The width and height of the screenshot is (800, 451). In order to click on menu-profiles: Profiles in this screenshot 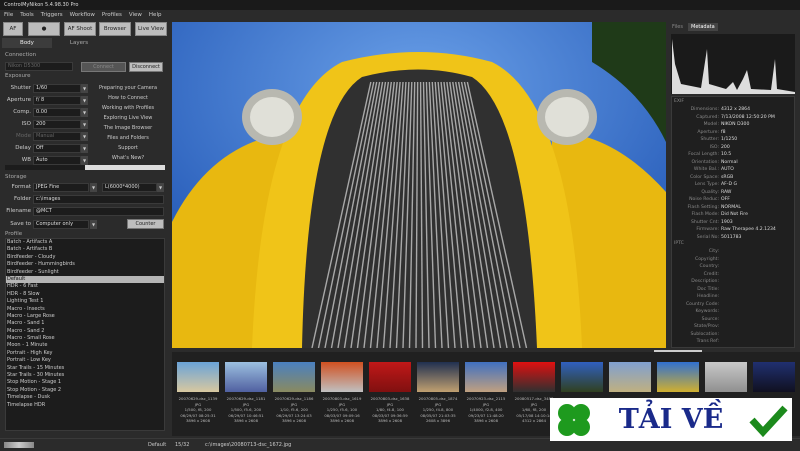, I will do `click(112, 15)`.